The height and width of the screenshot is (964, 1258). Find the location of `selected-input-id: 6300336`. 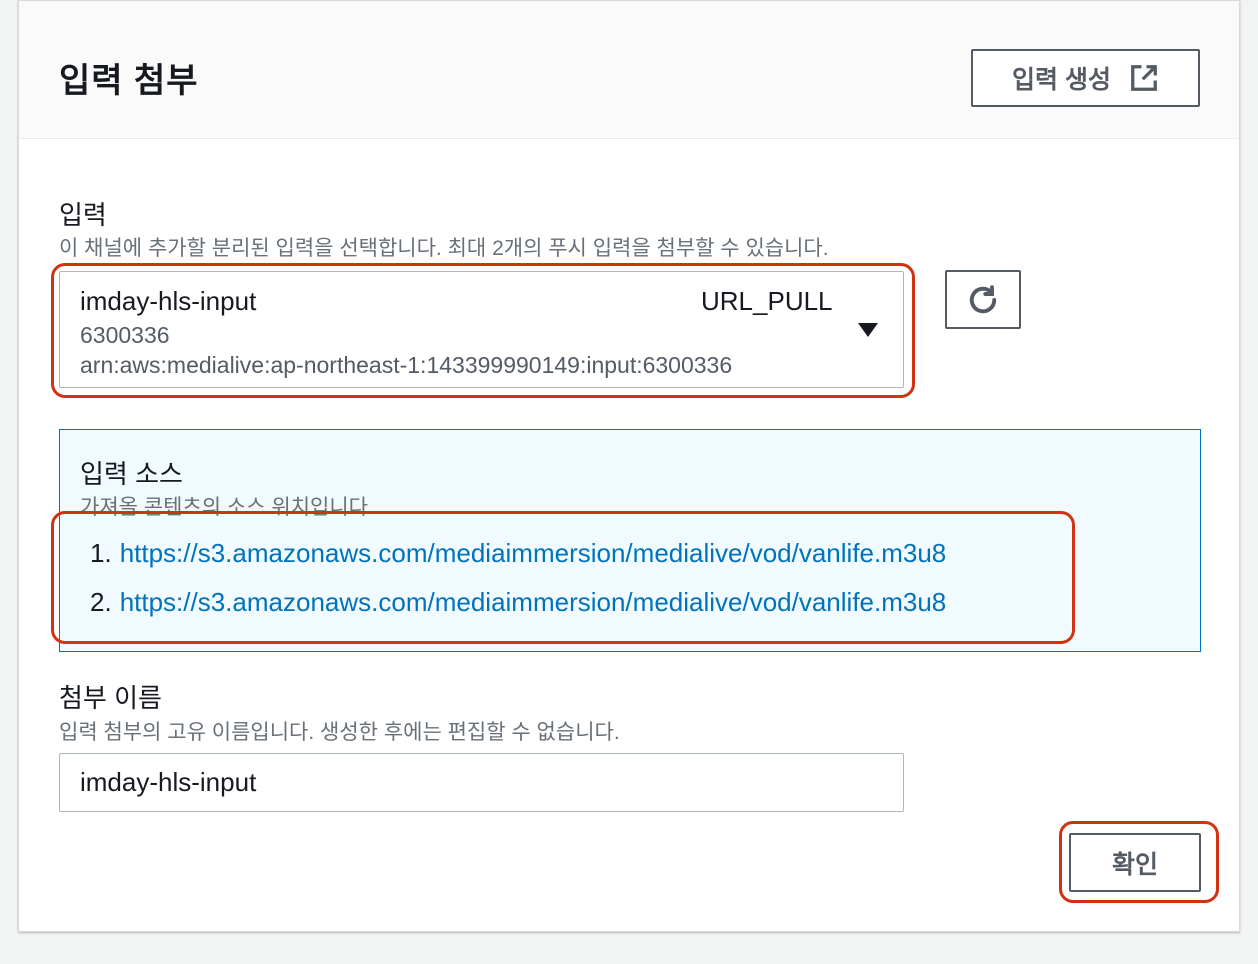

selected-input-id: 6300336 is located at coordinates (125, 335).